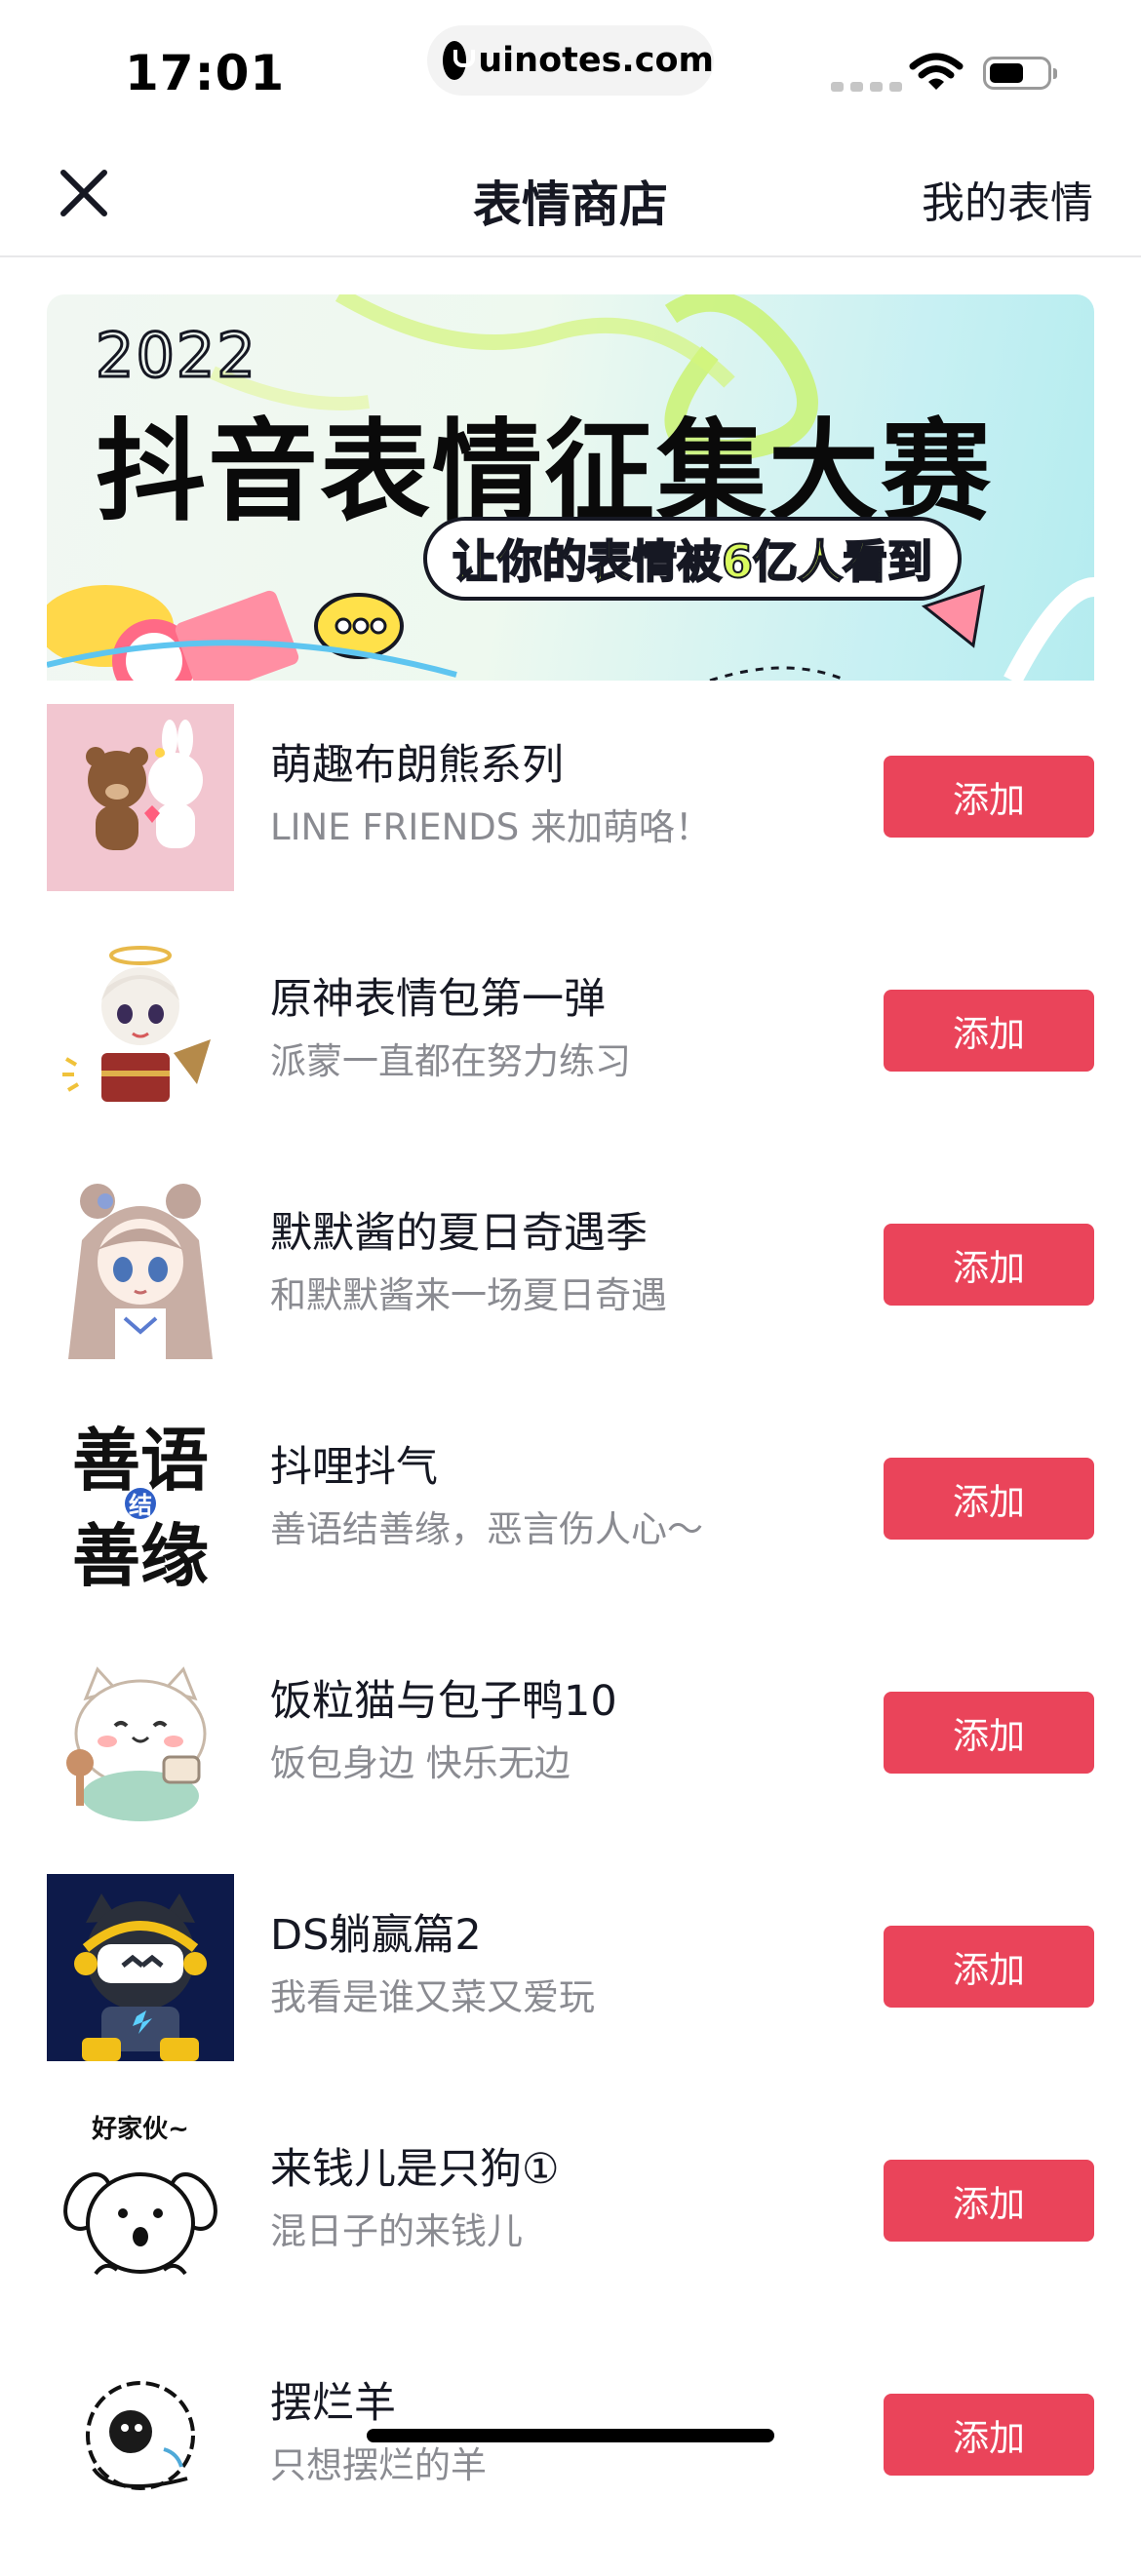 The image size is (1141, 2576). Describe the element at coordinates (378, 2465) in the screenshot. I see `sticker-desc: 只想摆烂的羊` at that location.